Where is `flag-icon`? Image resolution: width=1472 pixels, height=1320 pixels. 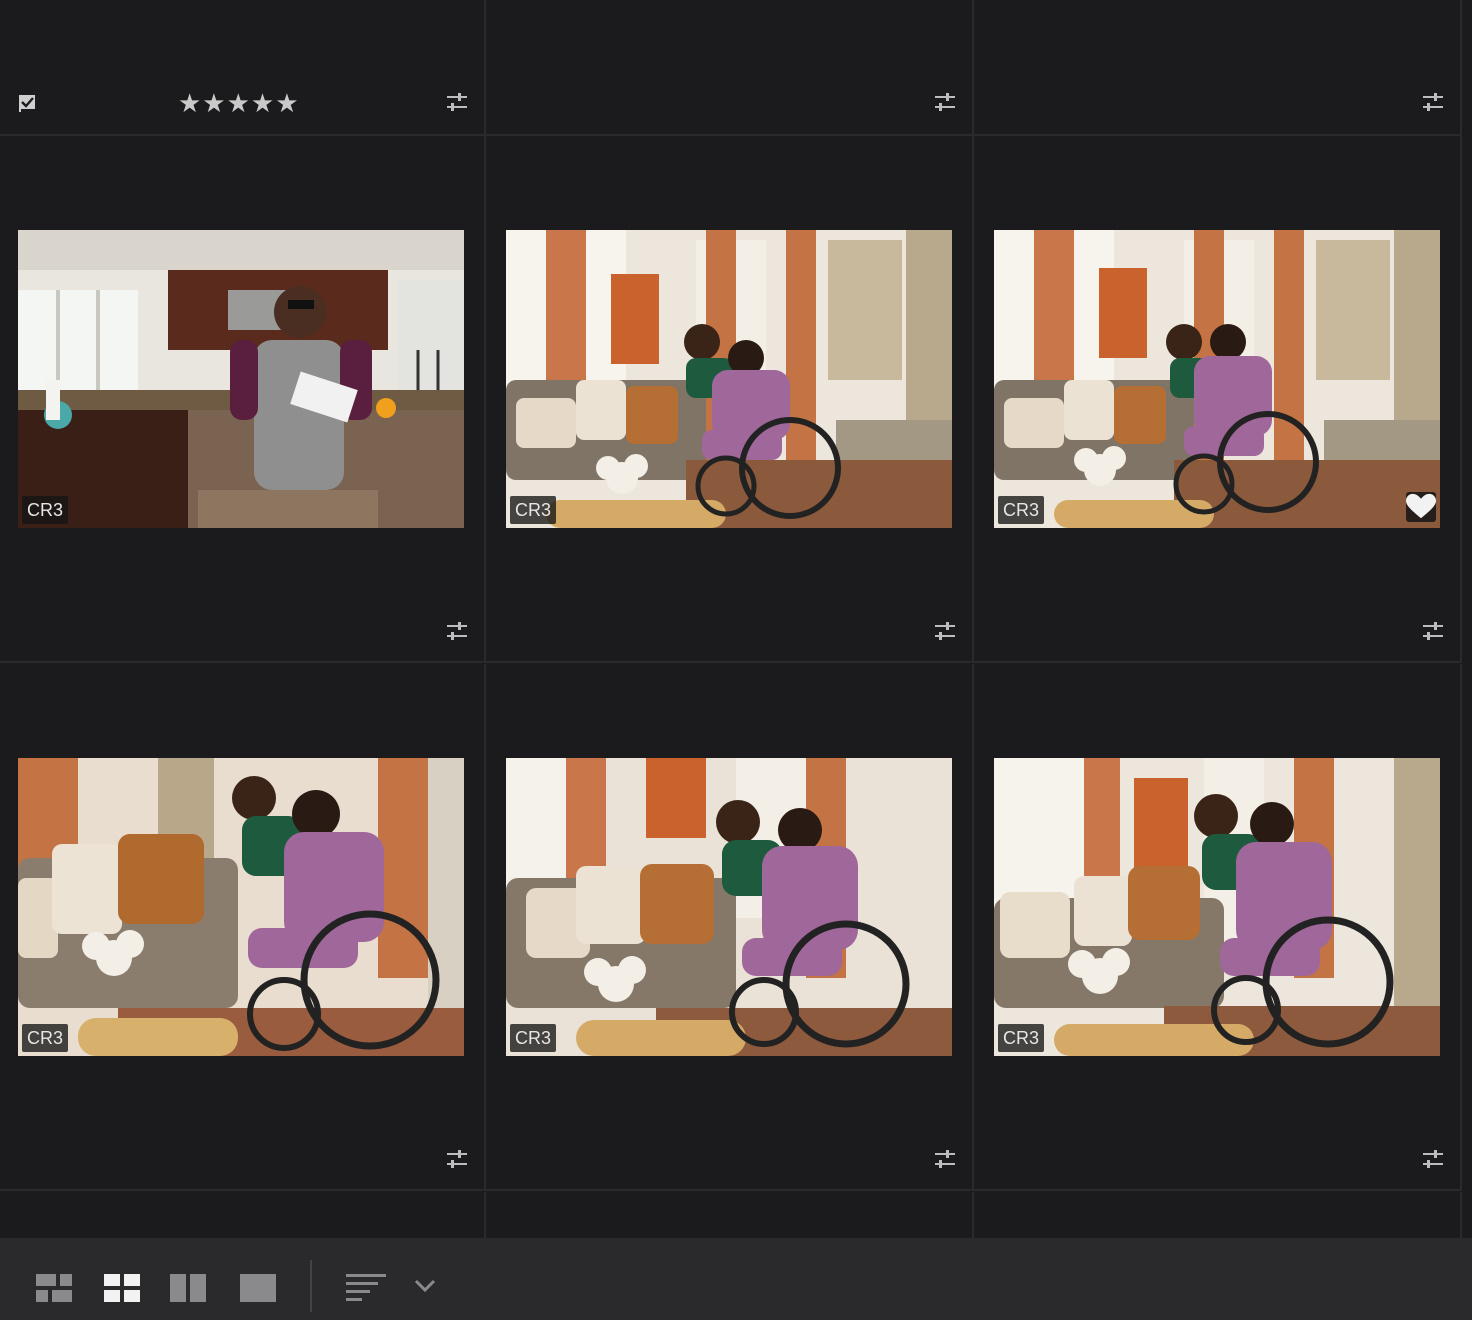 flag-icon is located at coordinates (28, 103).